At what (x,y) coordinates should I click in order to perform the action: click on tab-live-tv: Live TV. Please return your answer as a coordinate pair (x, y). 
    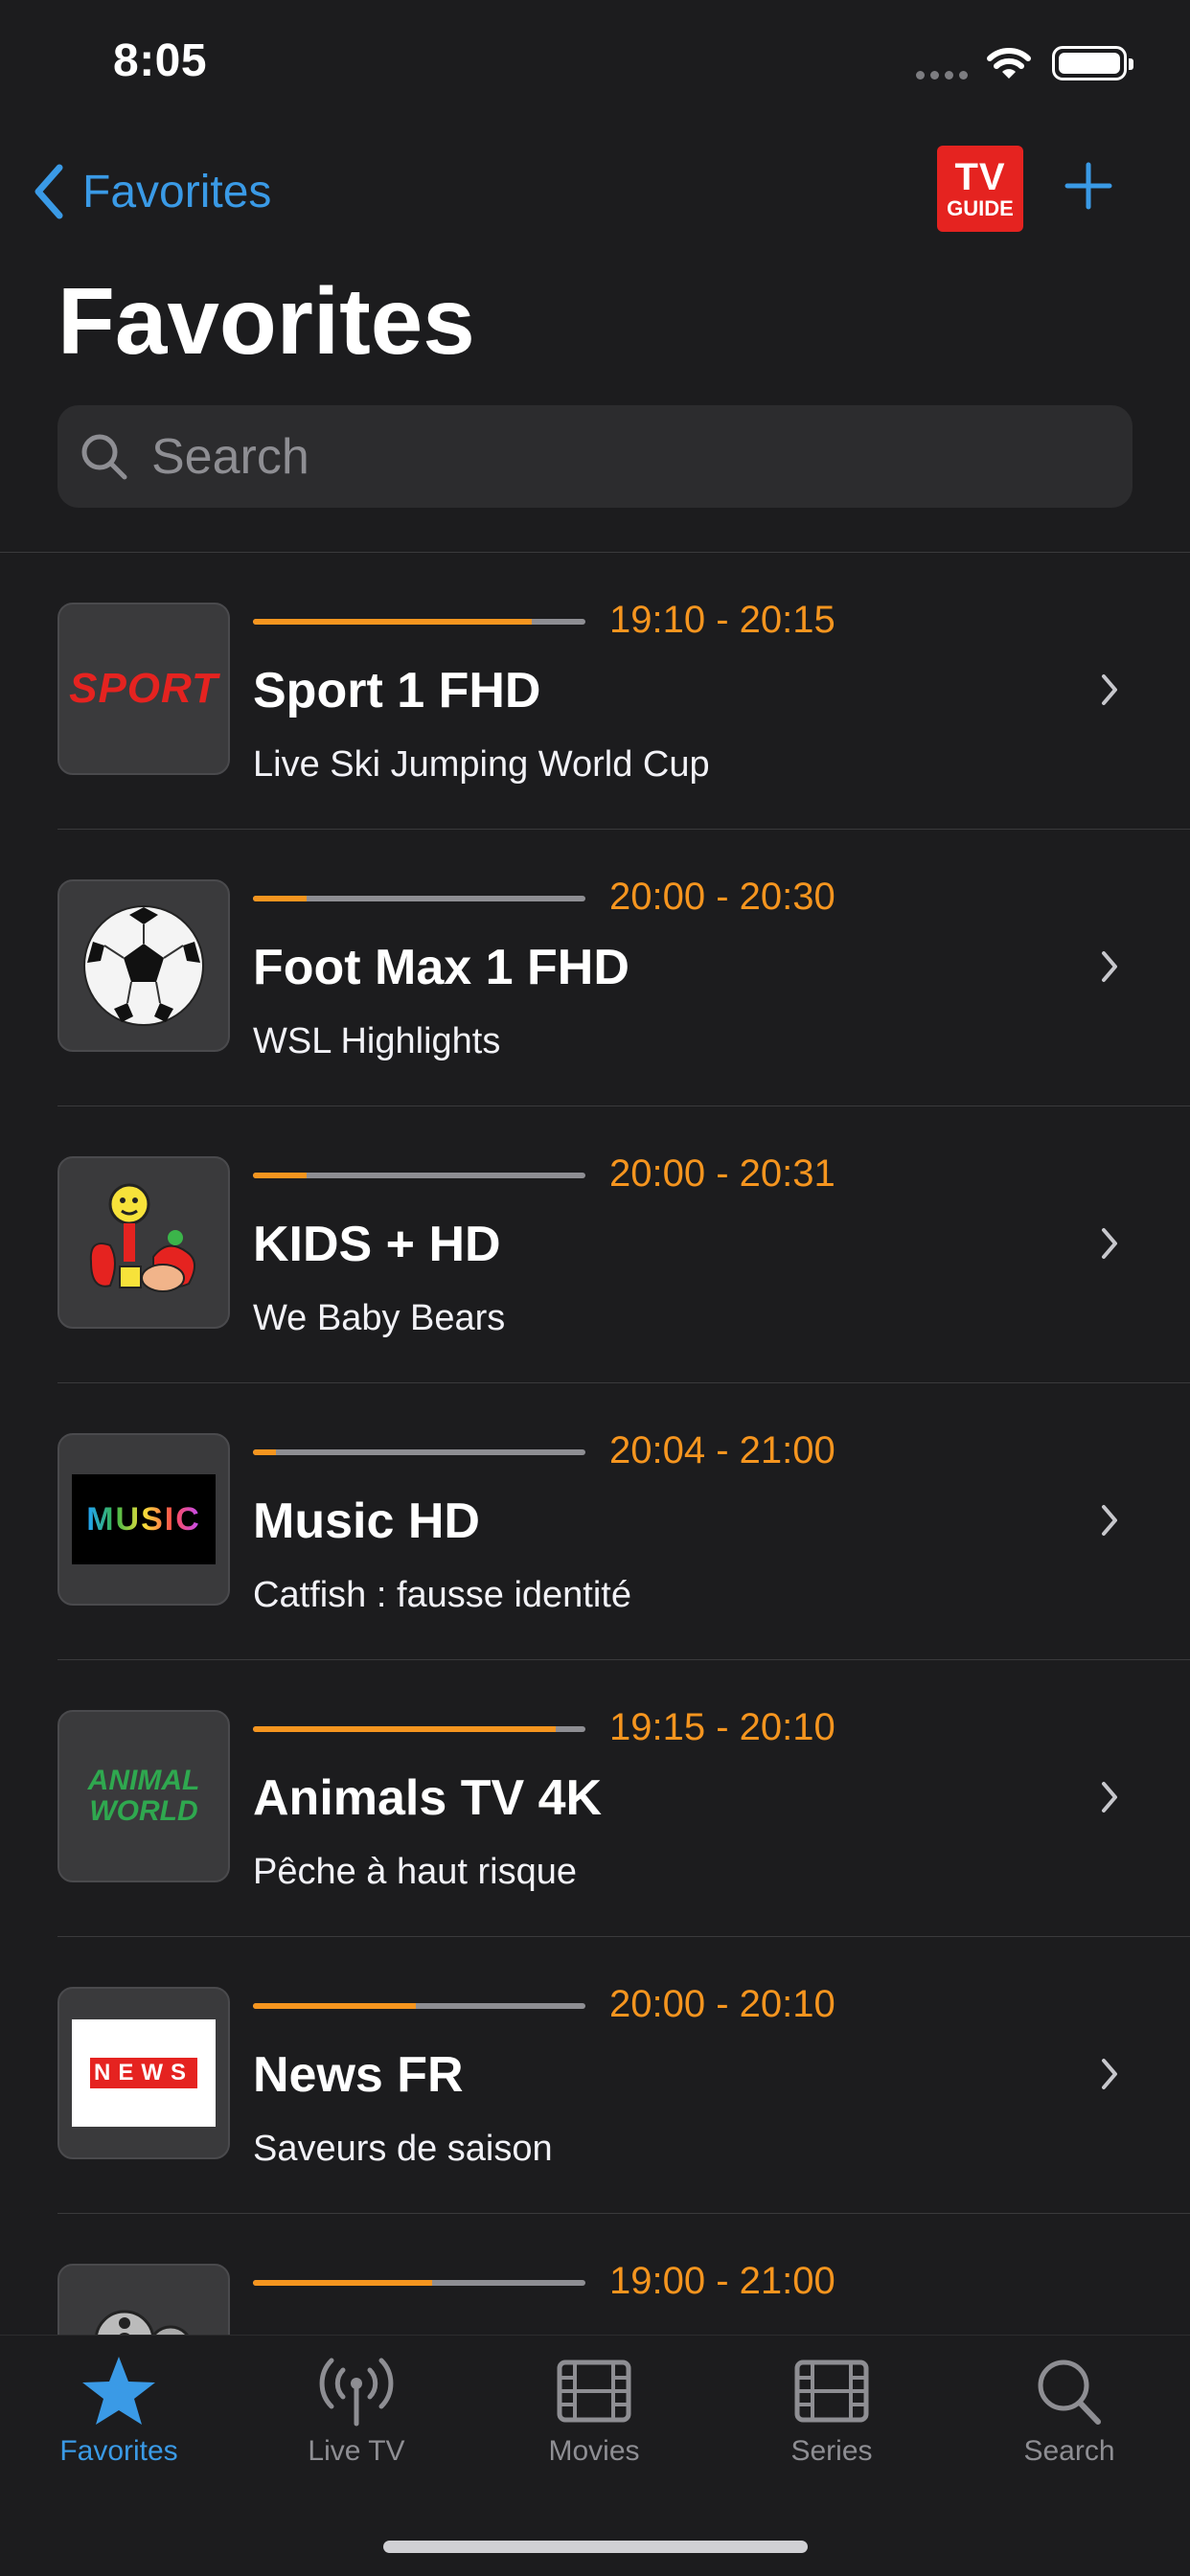
    Looking at the image, I should click on (357, 2417).